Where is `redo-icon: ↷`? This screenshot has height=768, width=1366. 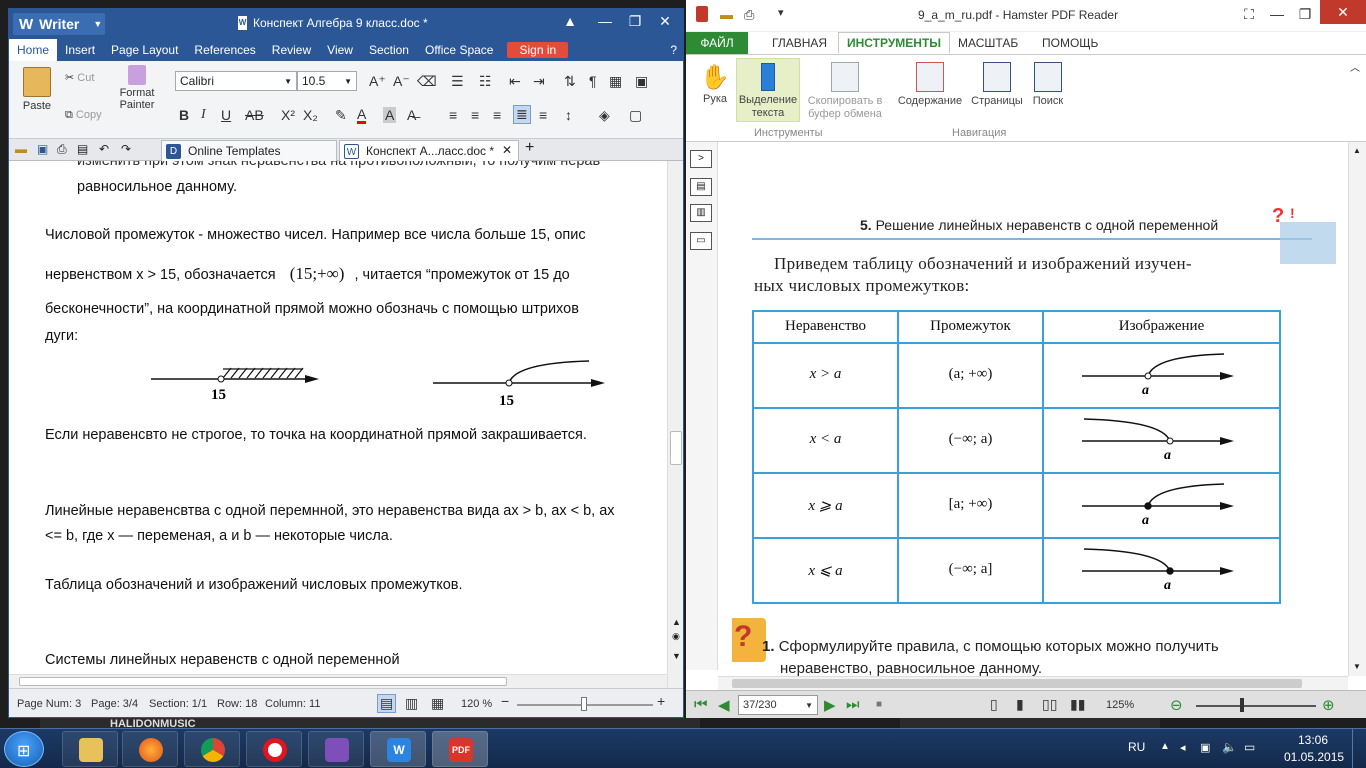
redo-icon: ↷ is located at coordinates (126, 149).